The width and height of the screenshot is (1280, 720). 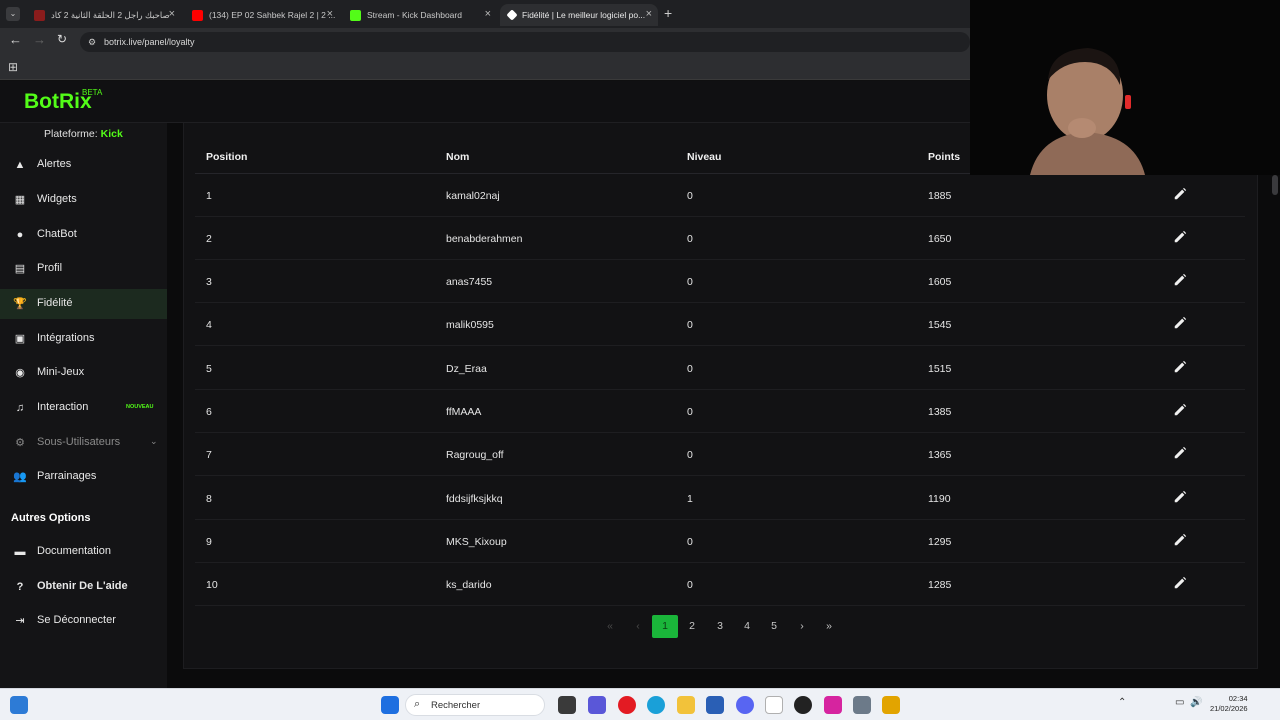 What do you see at coordinates (747, 626) in the screenshot?
I see `page-button-4: 4` at bounding box center [747, 626].